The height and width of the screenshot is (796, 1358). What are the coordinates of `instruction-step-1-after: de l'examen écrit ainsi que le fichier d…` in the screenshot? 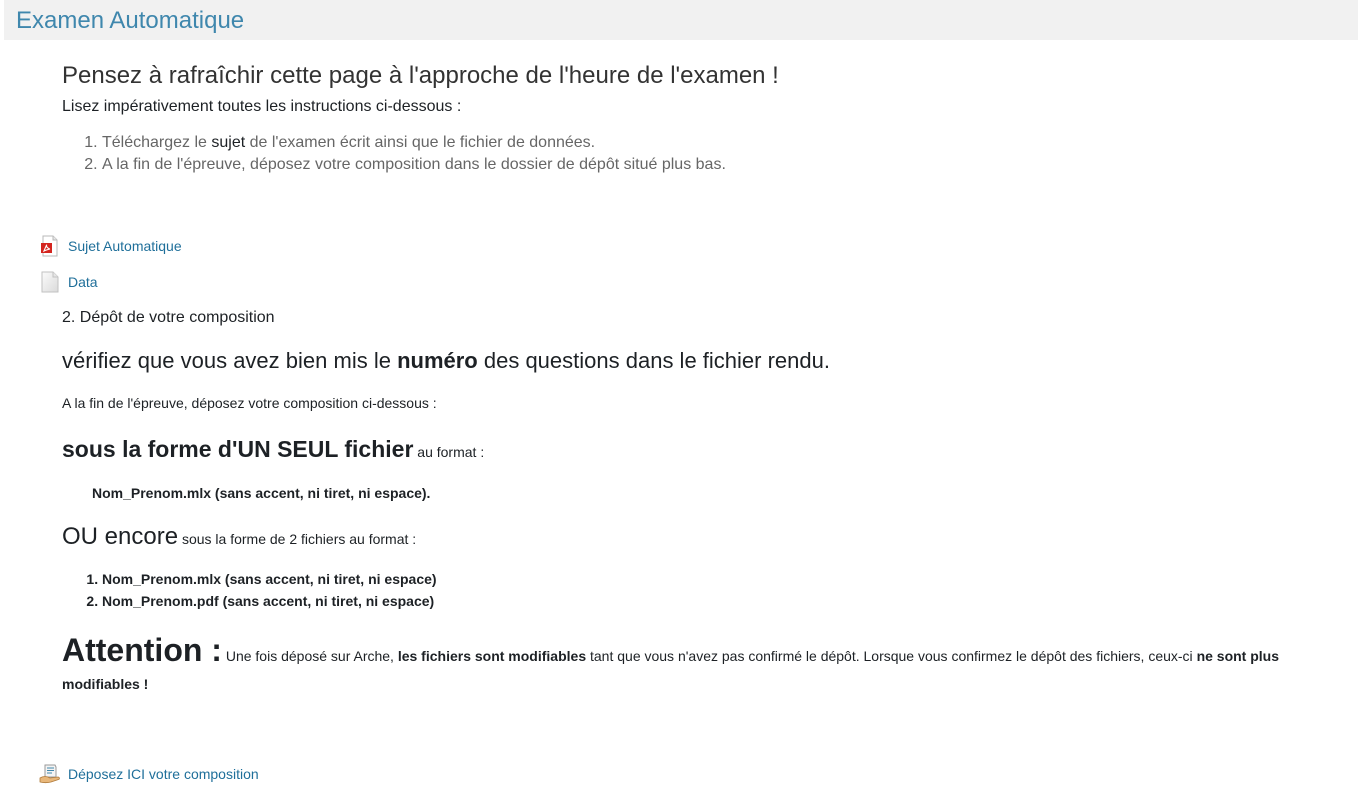 It's located at (420, 142).